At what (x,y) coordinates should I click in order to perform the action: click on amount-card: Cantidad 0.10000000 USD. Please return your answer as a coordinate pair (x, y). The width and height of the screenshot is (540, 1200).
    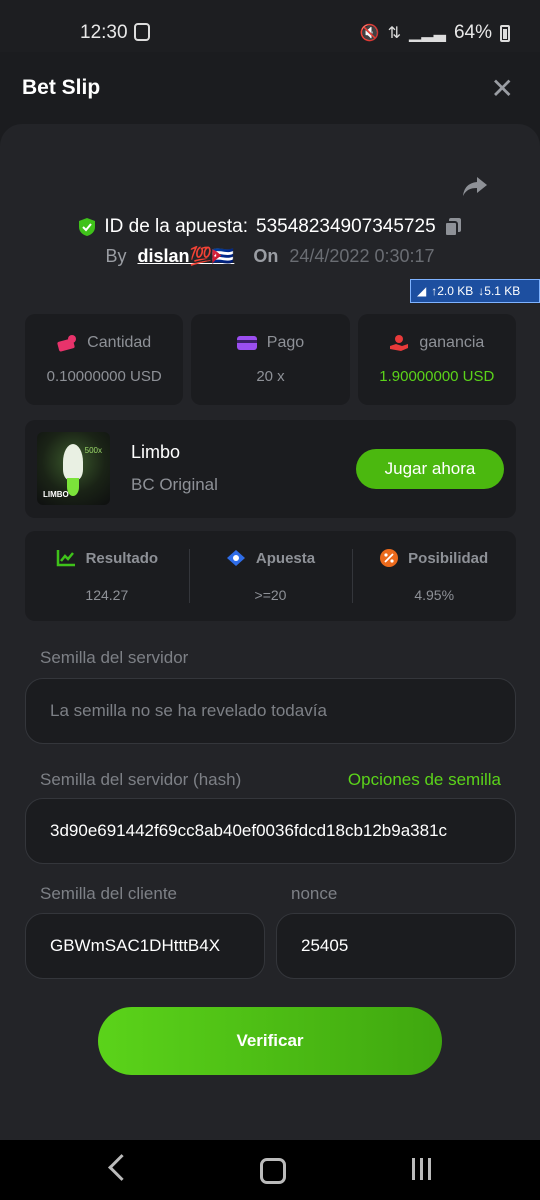
    Looking at the image, I should click on (104, 359).